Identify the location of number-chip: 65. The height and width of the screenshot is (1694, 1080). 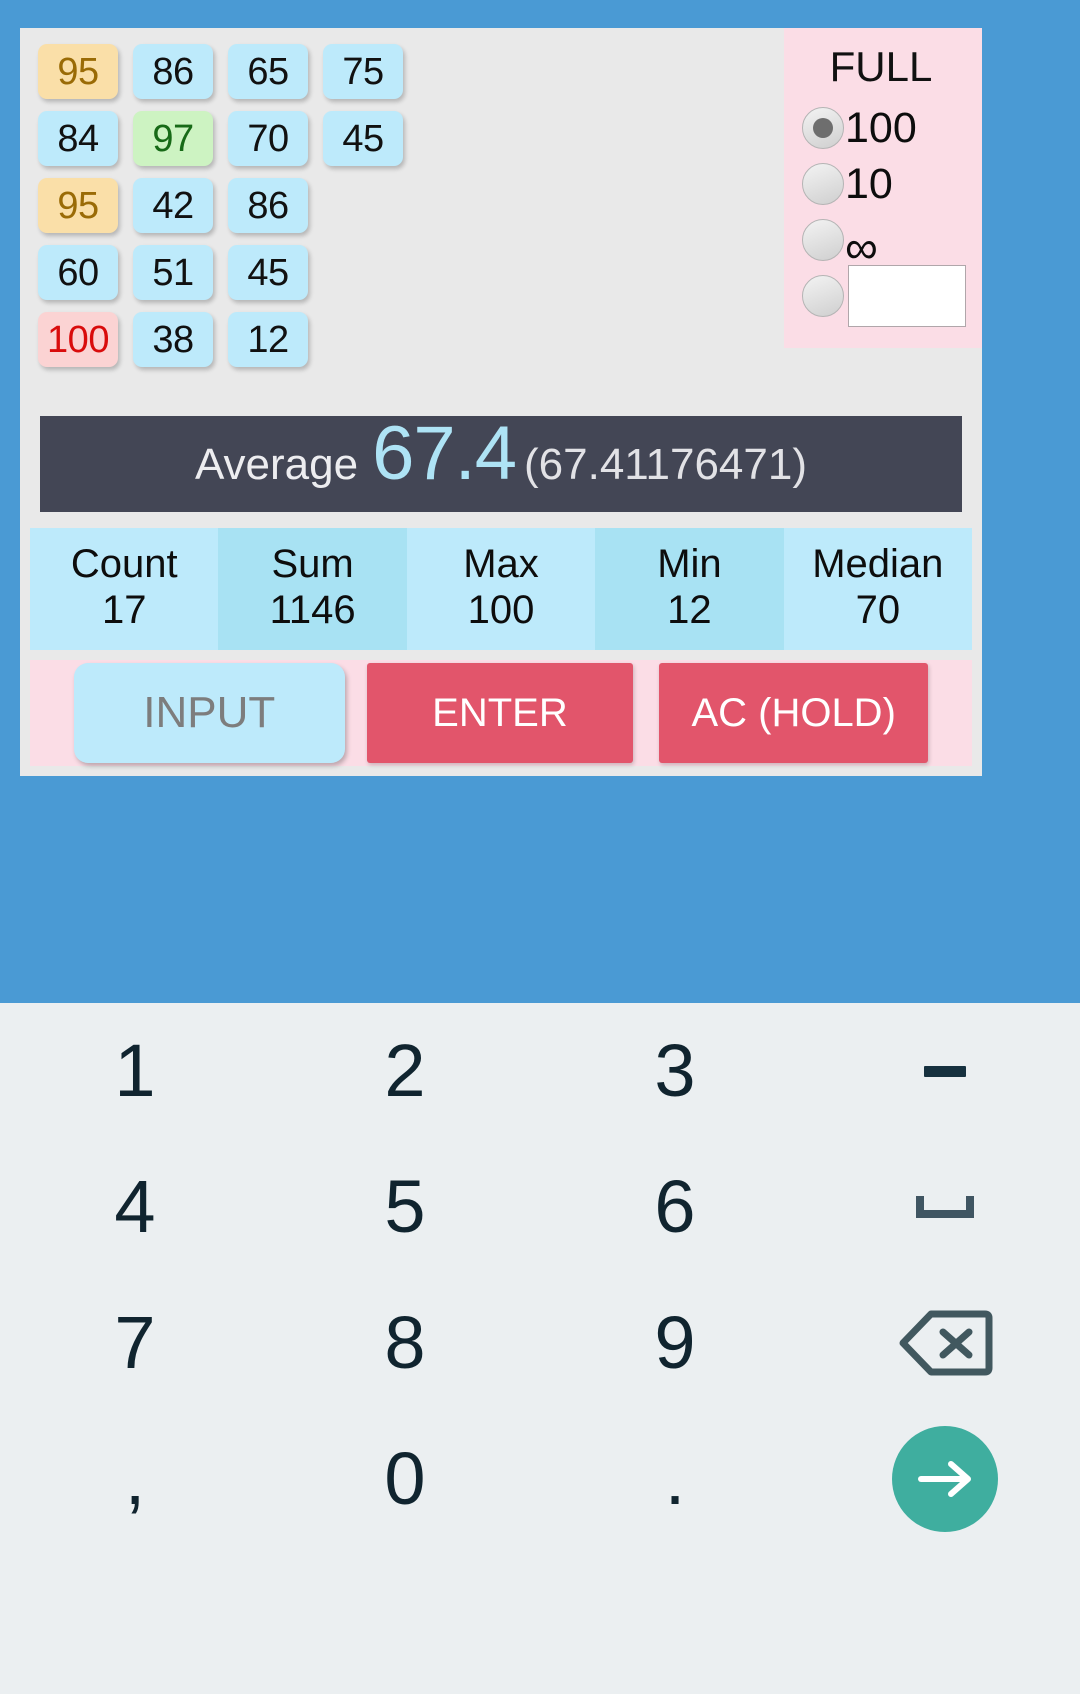
(268, 71).